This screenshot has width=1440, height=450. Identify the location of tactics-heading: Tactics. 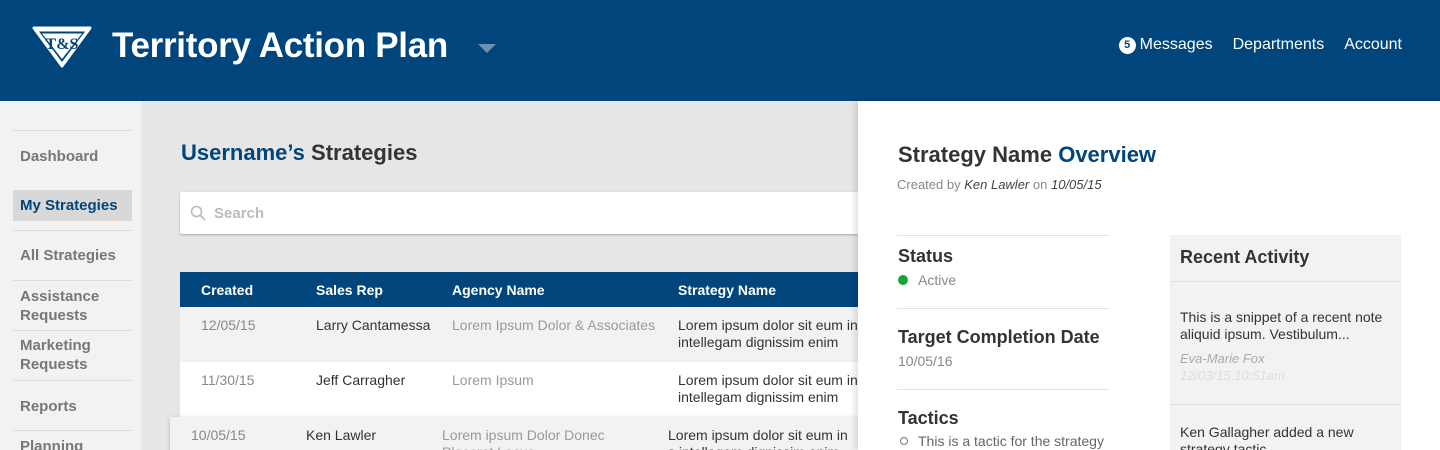
(928, 418).